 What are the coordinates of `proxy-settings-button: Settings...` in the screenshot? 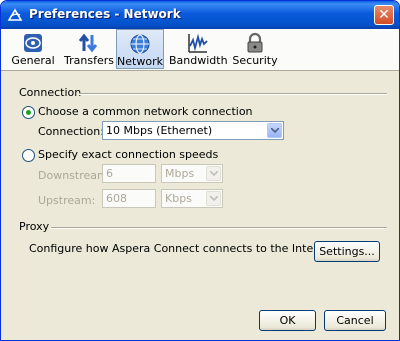 It's located at (347, 251).